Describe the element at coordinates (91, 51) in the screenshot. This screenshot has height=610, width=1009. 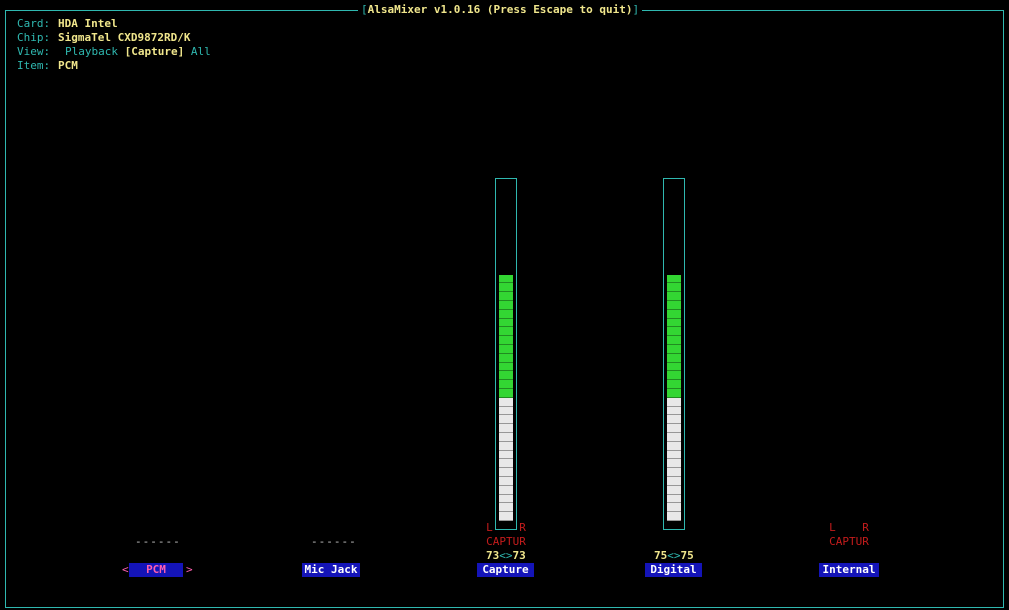
I see `view-playback: Playback` at that location.